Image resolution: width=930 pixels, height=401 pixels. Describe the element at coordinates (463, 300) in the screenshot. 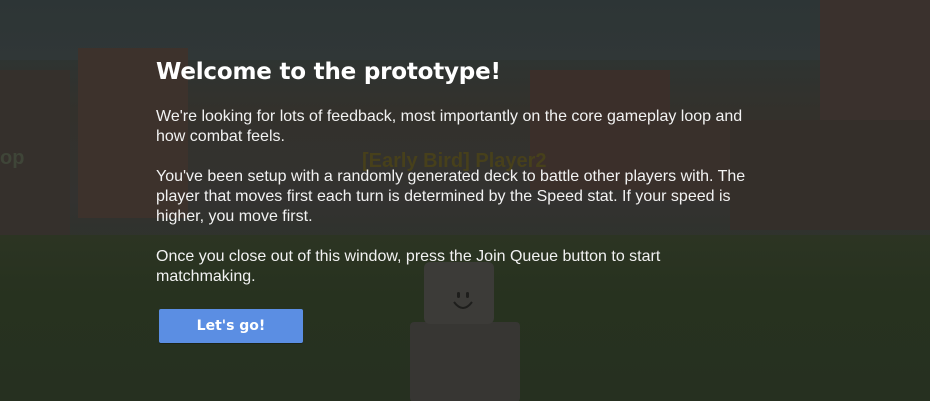

I see `smile-face-icon` at that location.